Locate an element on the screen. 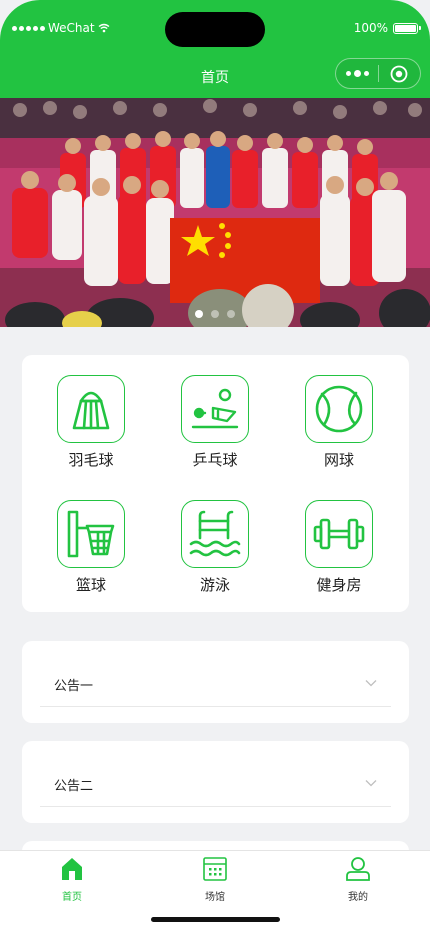 This screenshot has height=932, width=430. mini-program-capsule is located at coordinates (378, 73).